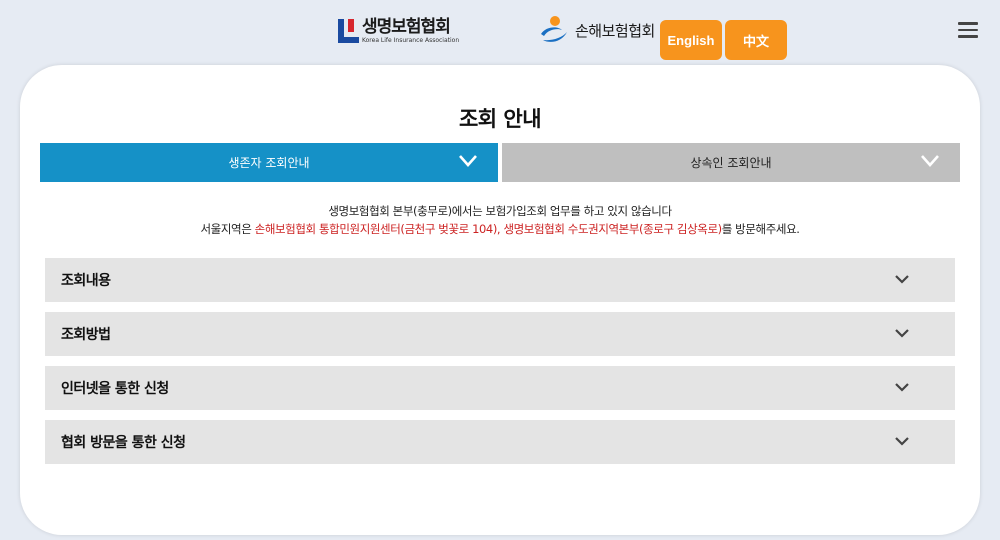 Image resolution: width=1000 pixels, height=540 pixels. I want to click on accordion-label: 협회 방문을 통한 신청, so click(123, 443).